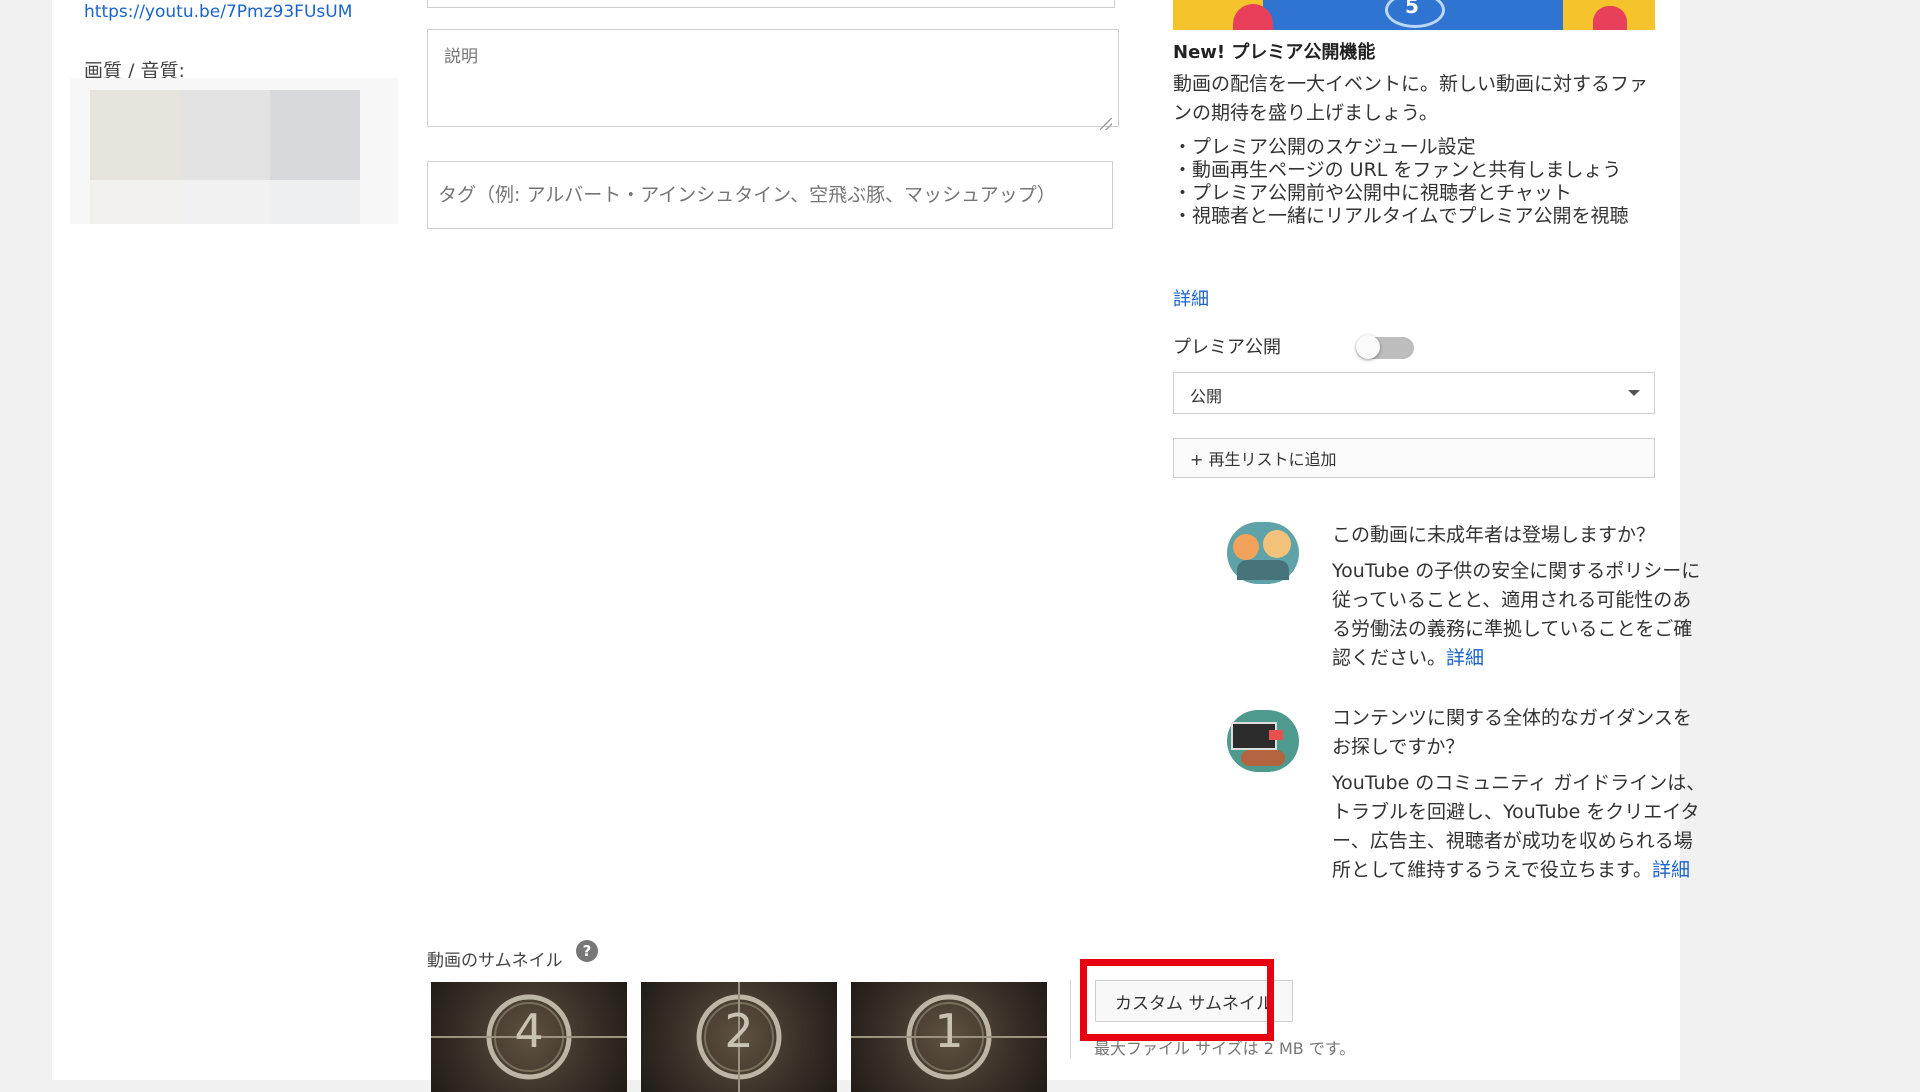  What do you see at coordinates (1414, 458) in the screenshot?
I see `add-to-playlist-button: + 再生リストに追加` at bounding box center [1414, 458].